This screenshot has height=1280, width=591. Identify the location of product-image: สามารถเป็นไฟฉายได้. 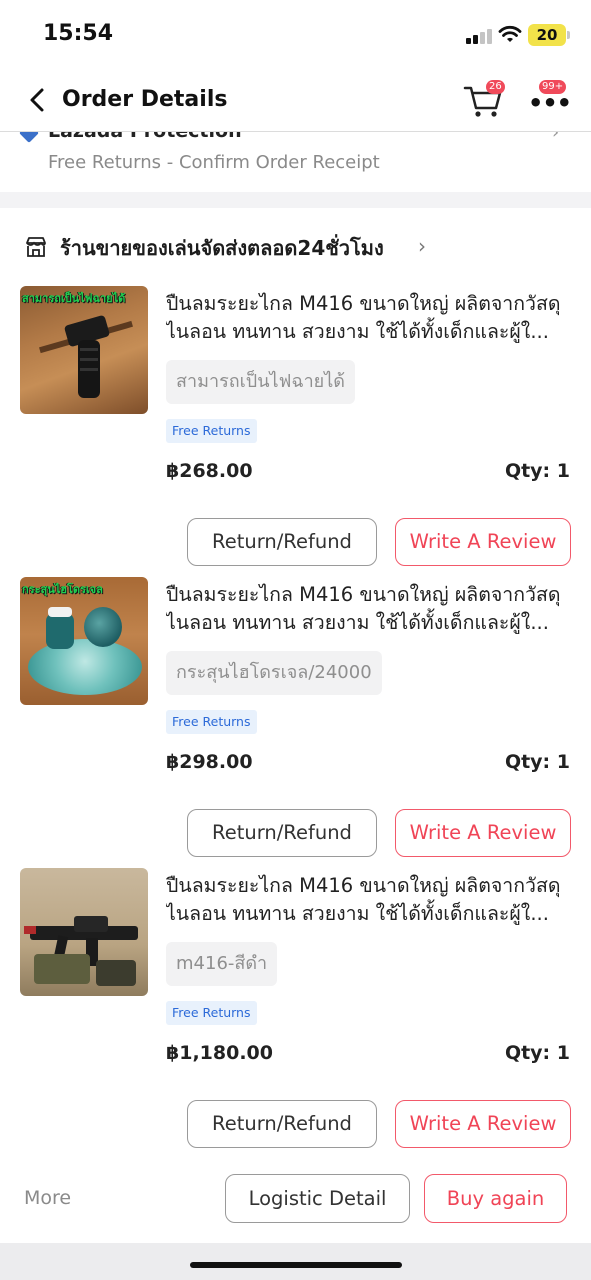
(84, 350).